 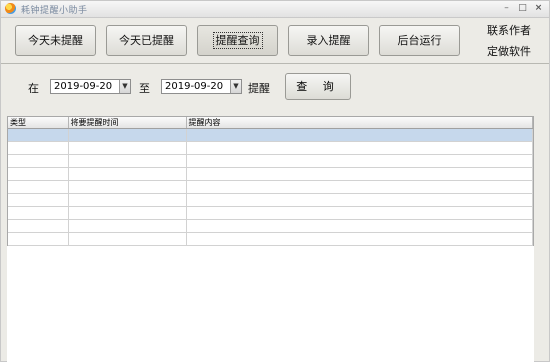 What do you see at coordinates (194, 86) in the screenshot?
I see `to-date-value: 2019-09-20` at bounding box center [194, 86].